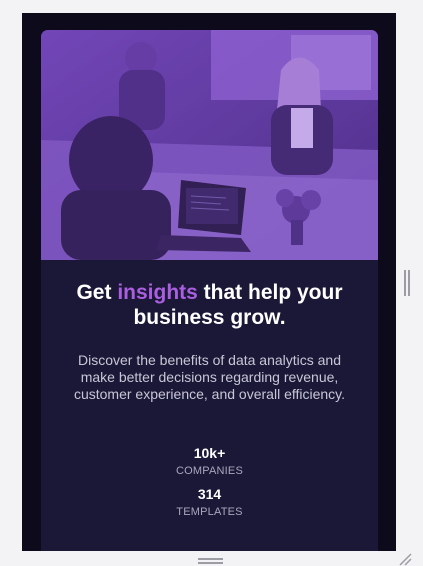 The image size is (423, 566). Describe the element at coordinates (209, 461) in the screenshot. I see `stat-companies: 10k+ COMPANIES` at that location.